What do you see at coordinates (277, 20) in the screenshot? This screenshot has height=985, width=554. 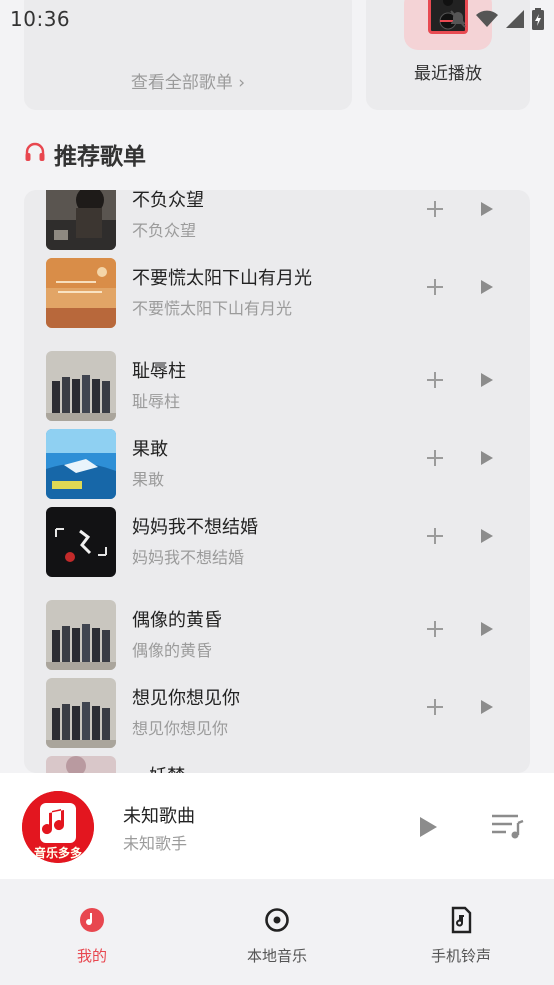 I see `status-bar: 10:36` at bounding box center [277, 20].